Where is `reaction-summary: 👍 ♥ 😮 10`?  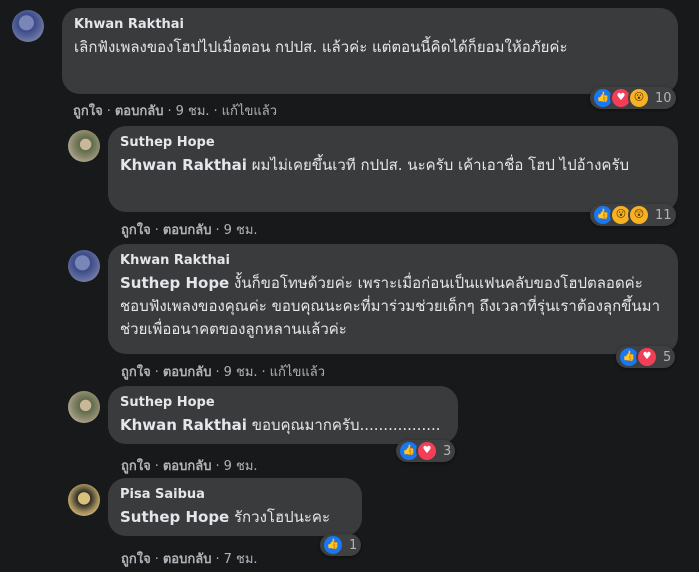 reaction-summary: 👍 ♥ 😮 10 is located at coordinates (633, 98).